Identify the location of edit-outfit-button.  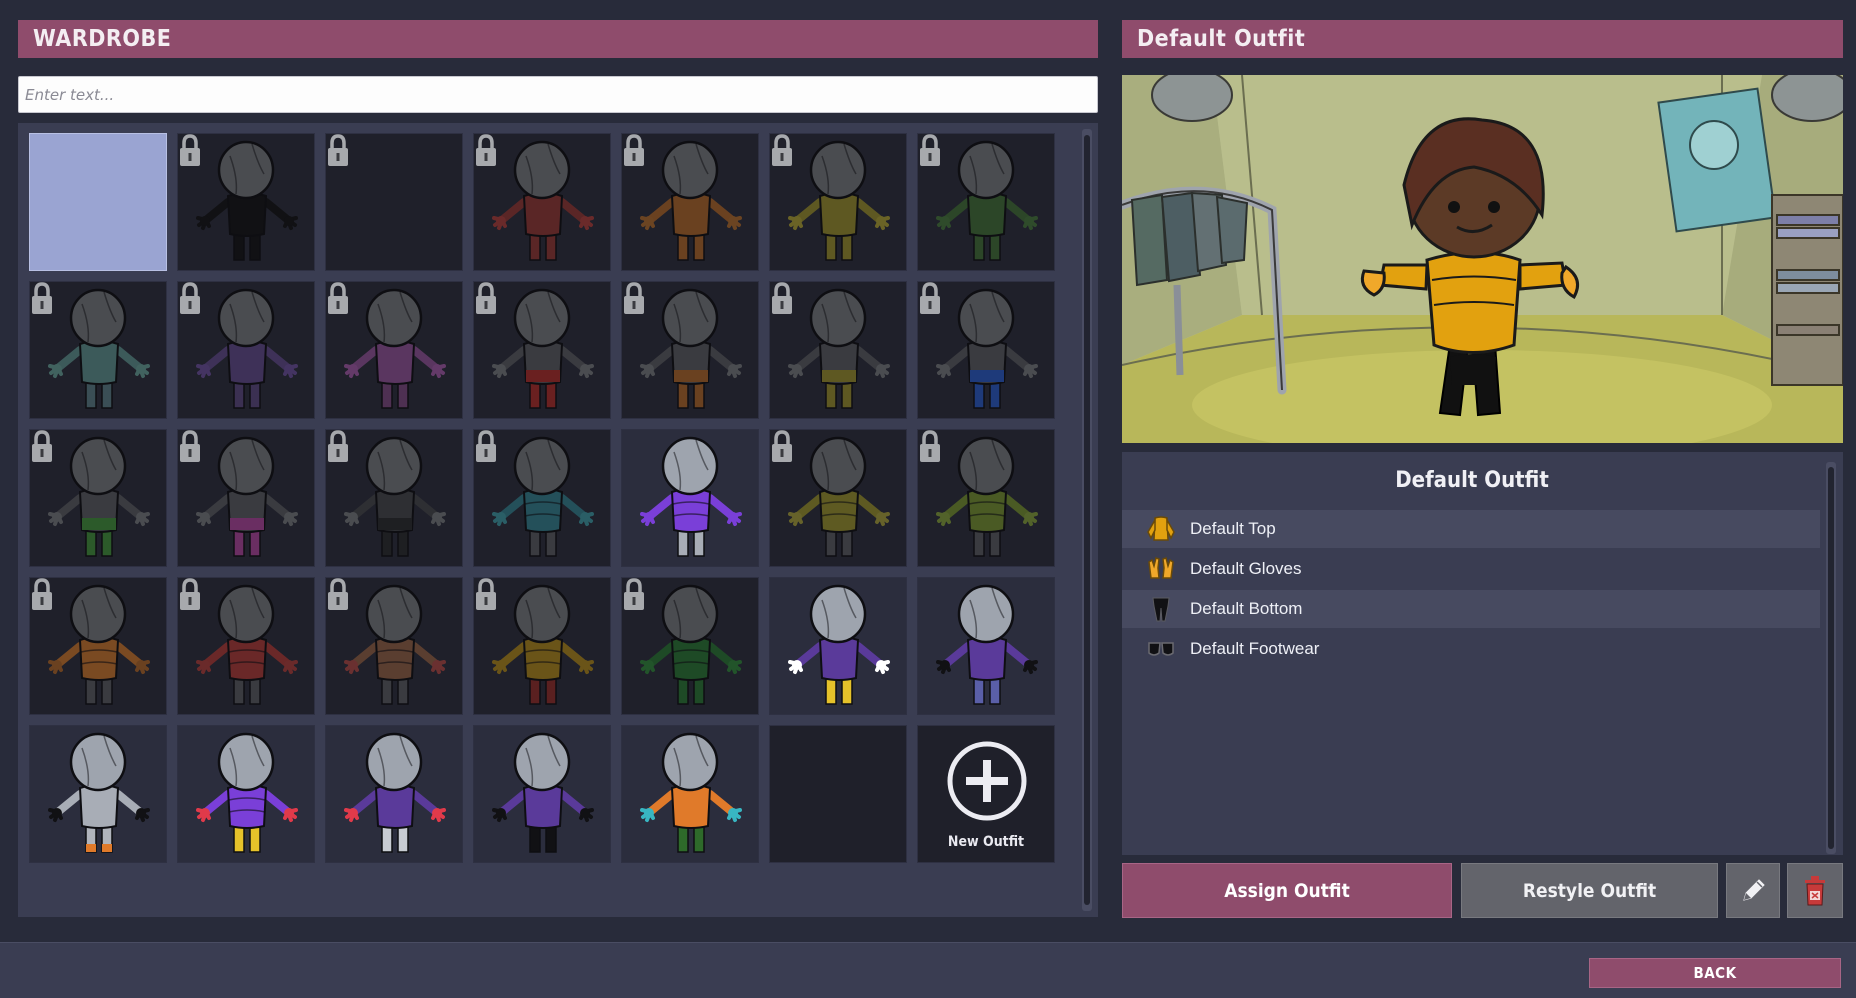
(1753, 890).